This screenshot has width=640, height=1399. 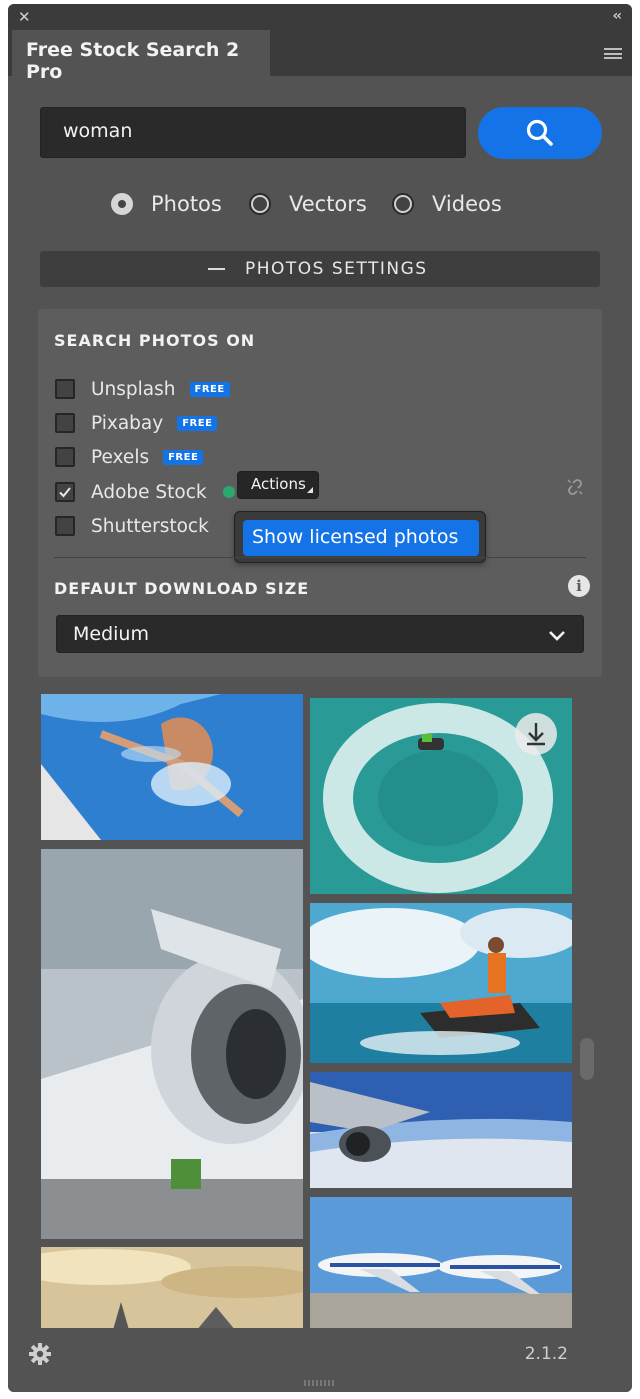 What do you see at coordinates (111, 634) in the screenshot?
I see `download-size-value: Medium` at bounding box center [111, 634].